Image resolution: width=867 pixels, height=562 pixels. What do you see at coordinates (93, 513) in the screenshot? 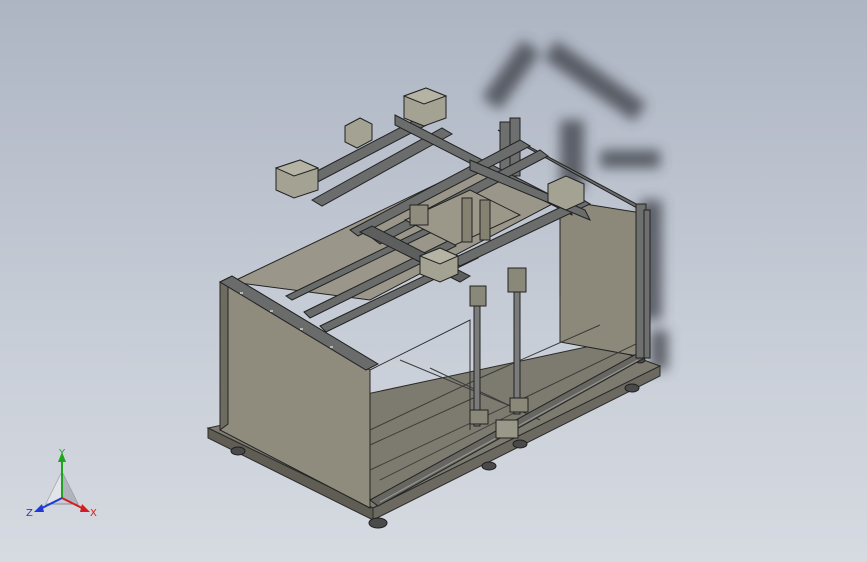
I see `triad-x-label: X` at bounding box center [93, 513].